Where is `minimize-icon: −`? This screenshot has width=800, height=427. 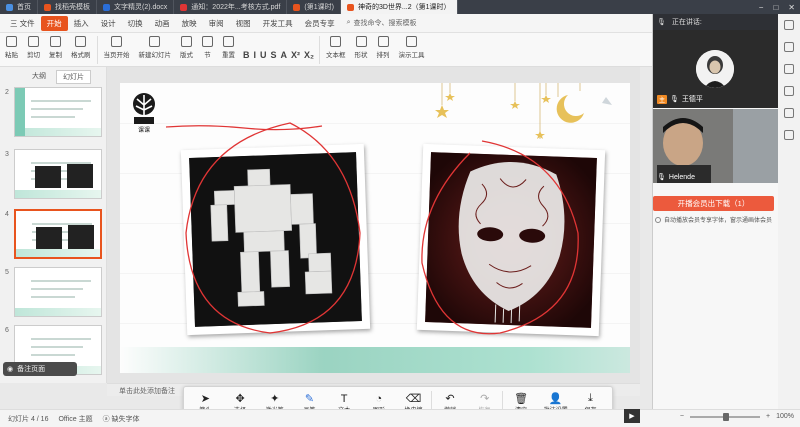
minimize-icon: − is located at coordinates (761, 7).